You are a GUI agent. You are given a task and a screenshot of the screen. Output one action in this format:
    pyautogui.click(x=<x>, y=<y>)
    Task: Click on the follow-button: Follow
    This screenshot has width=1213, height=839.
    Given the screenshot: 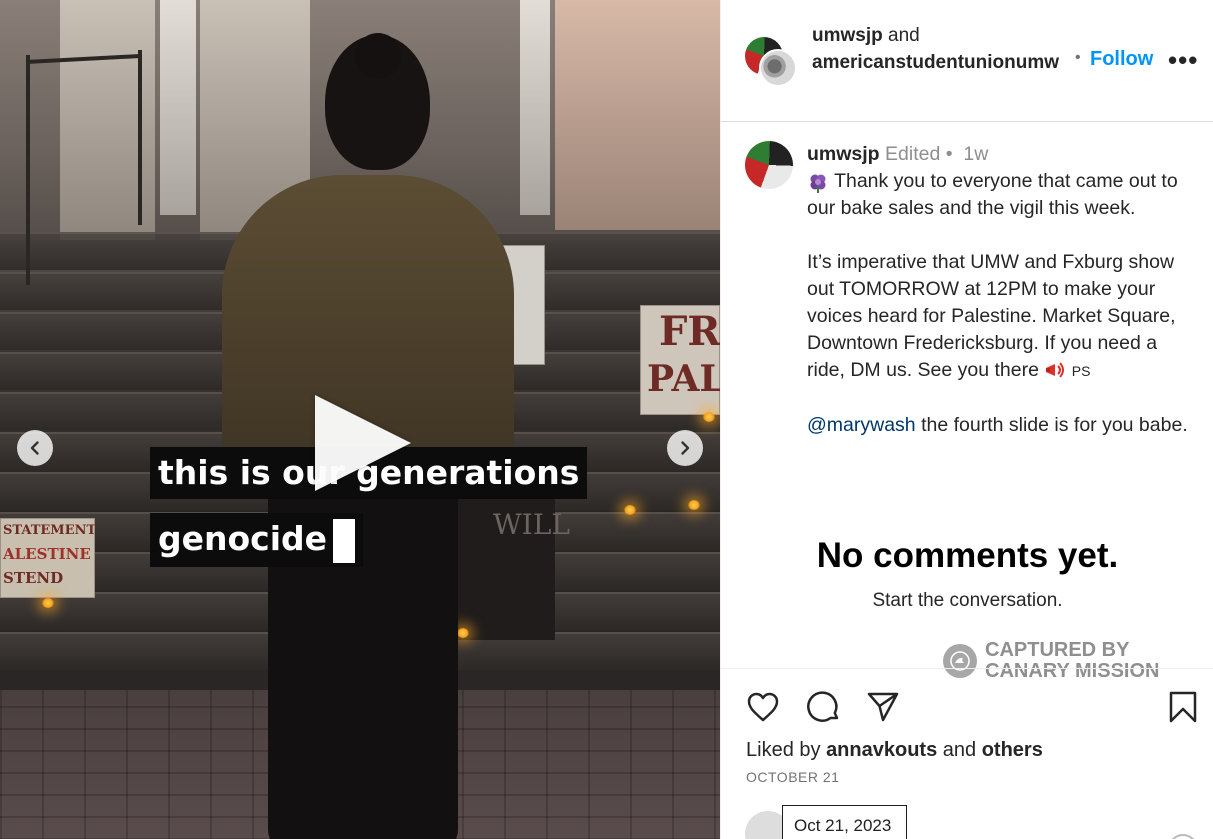 What is the action you would take?
    pyautogui.click(x=1121, y=59)
    